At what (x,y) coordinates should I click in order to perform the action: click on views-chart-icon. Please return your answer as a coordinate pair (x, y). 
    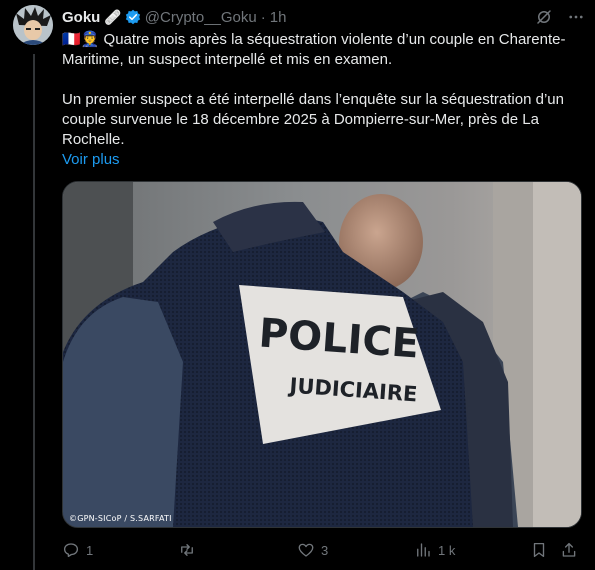
    Looking at the image, I should click on (423, 550).